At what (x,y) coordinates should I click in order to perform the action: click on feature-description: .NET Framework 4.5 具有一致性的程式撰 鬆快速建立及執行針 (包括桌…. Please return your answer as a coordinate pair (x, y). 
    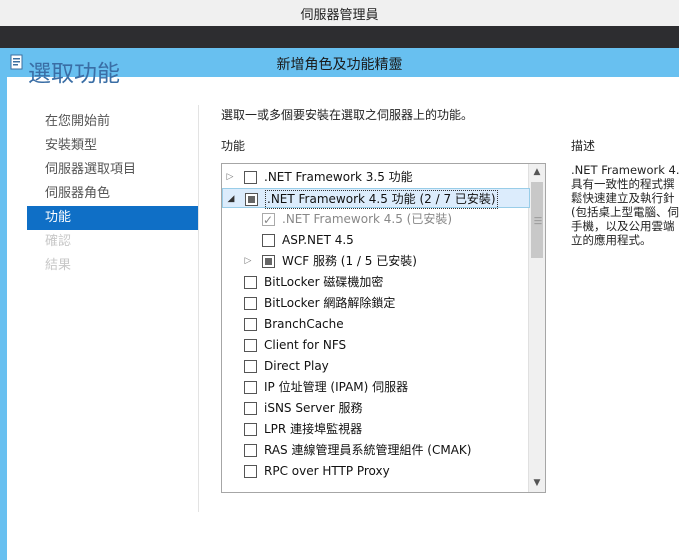
    Looking at the image, I should click on (625, 205).